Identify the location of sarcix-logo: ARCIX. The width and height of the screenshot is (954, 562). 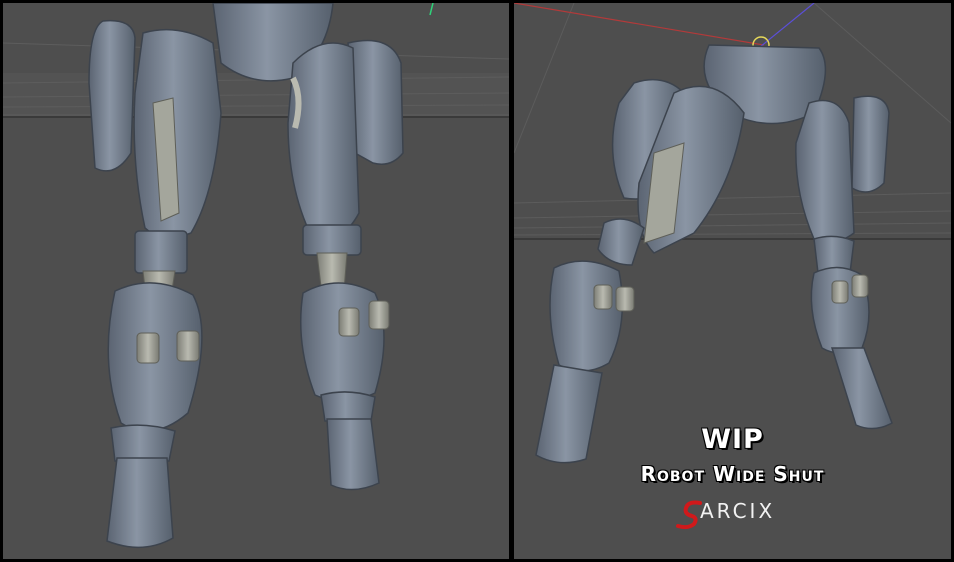
(749, 513).